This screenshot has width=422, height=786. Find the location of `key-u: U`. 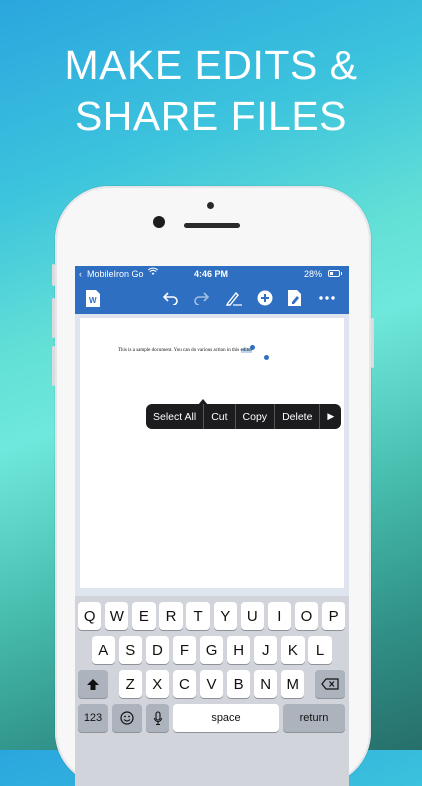

key-u: U is located at coordinates (252, 616).